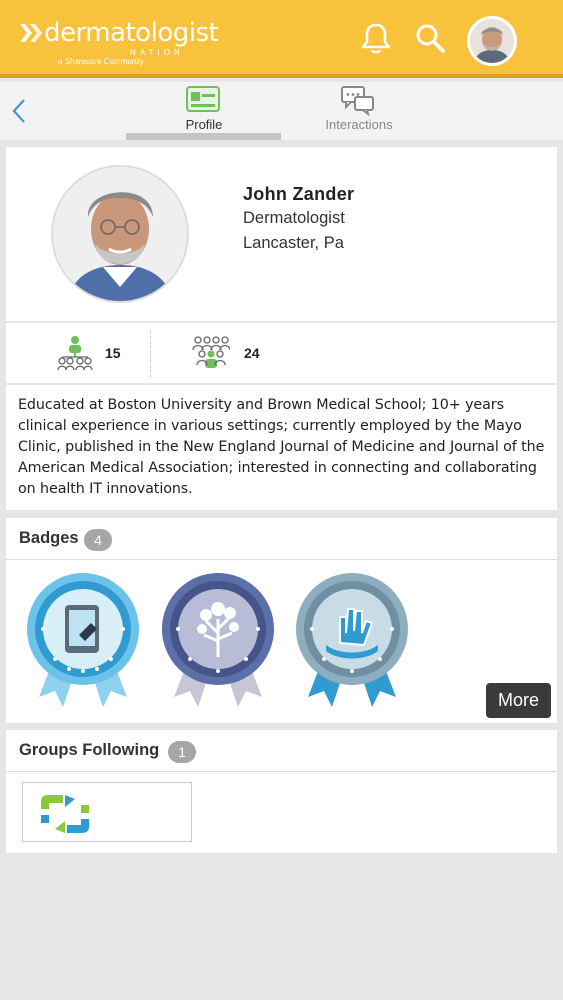 This screenshot has height=1000, width=563. What do you see at coordinates (299, 194) in the screenshot?
I see `profile-name: John Zander` at bounding box center [299, 194].